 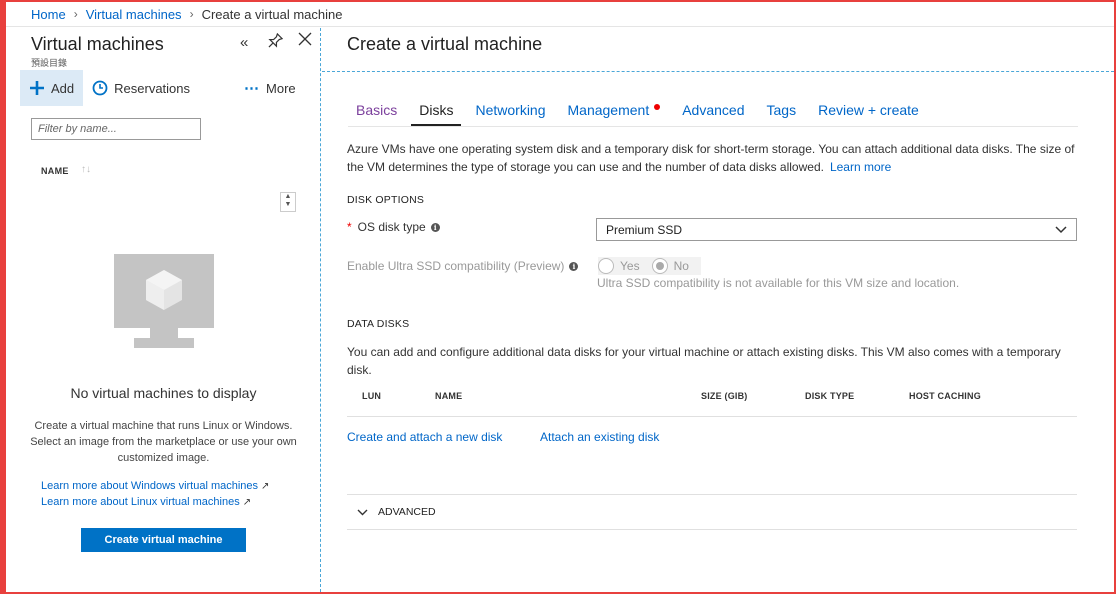 What do you see at coordinates (86, 169) in the screenshot?
I see `sort-icon: ↑↓` at bounding box center [86, 169].